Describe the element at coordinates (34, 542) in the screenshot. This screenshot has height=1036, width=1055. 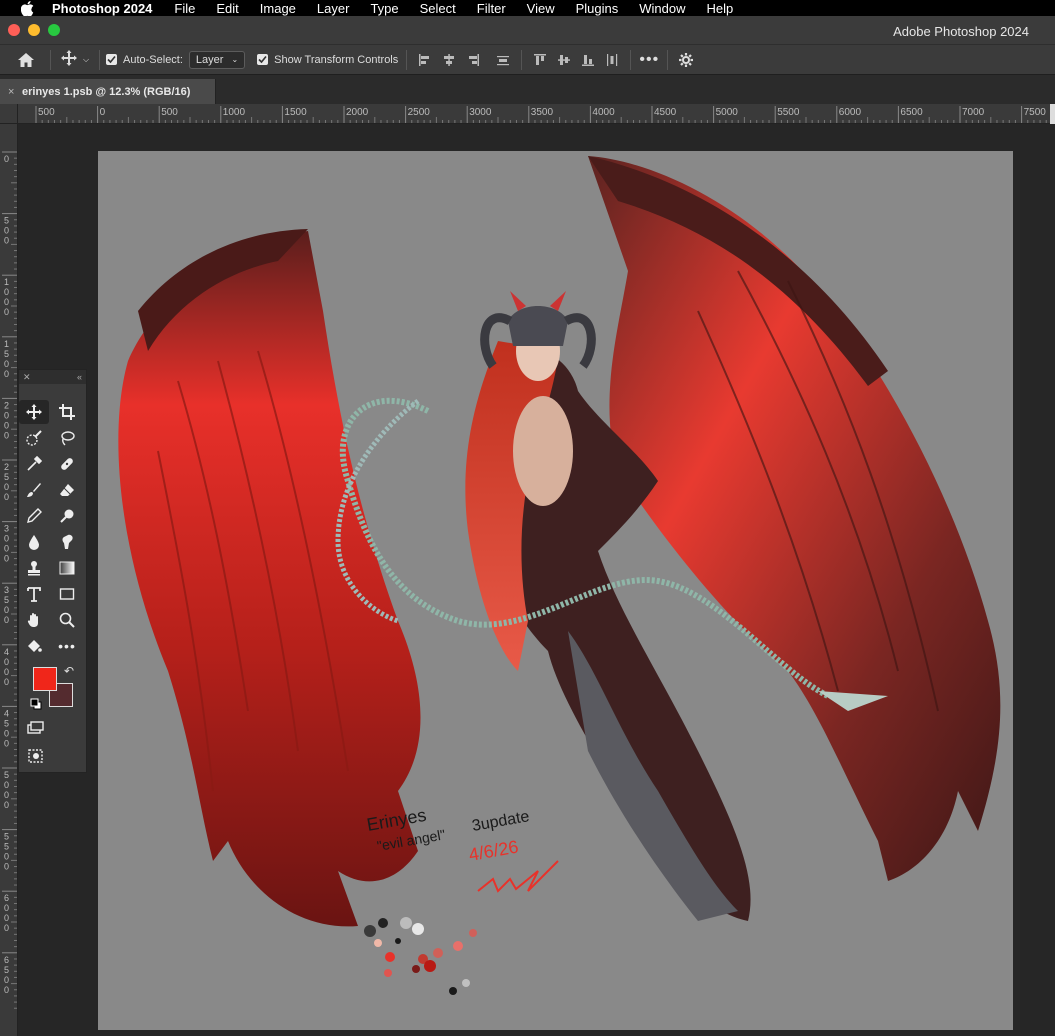
I see `blur-tool-icon` at that location.